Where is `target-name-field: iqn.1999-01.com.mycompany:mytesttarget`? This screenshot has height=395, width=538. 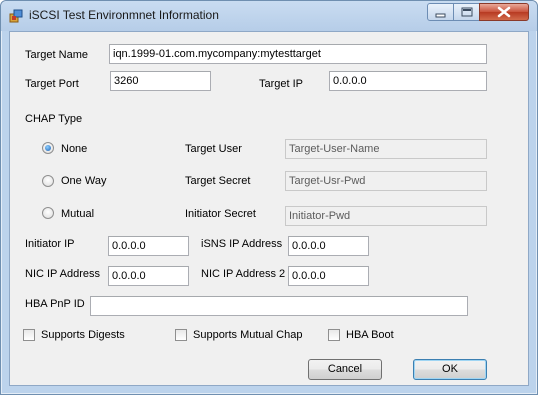 target-name-field: iqn.1999-01.com.mycompany:mytesttarget is located at coordinates (298, 54).